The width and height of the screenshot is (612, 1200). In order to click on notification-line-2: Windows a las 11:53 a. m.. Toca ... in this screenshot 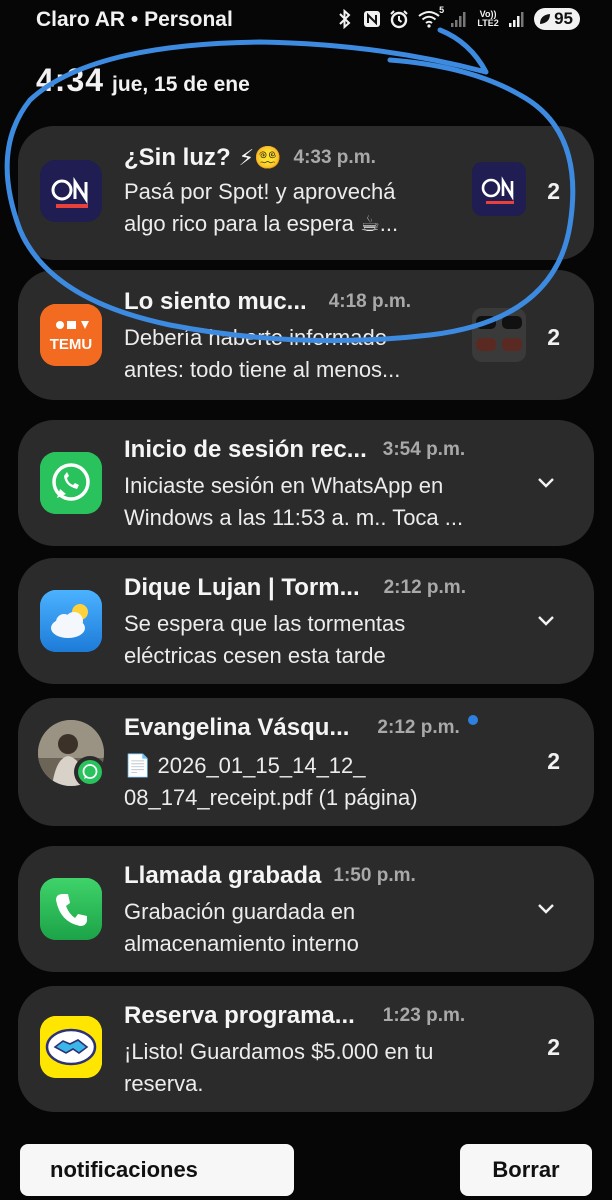, I will do `click(294, 517)`.